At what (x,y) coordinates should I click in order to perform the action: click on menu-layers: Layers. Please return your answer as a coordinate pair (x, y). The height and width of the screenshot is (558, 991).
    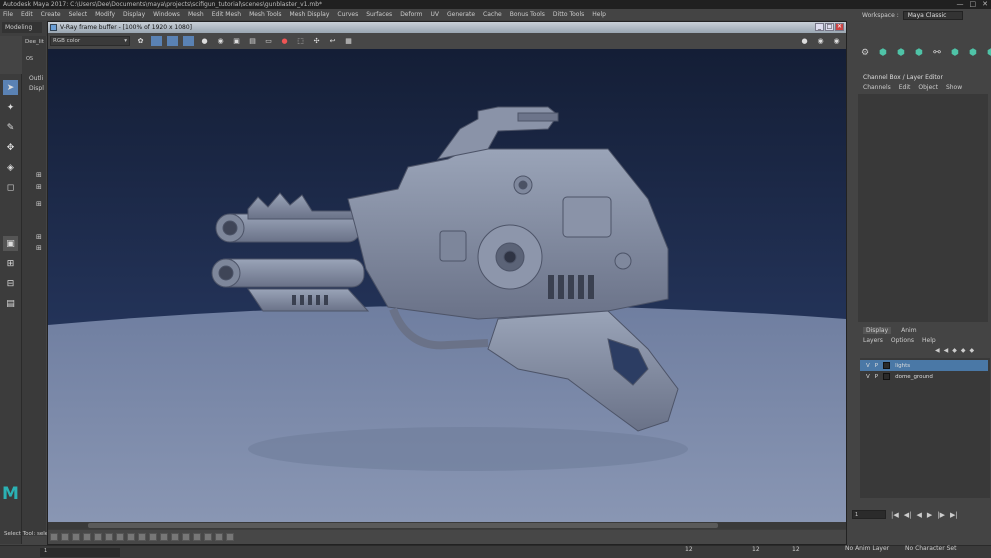
    Looking at the image, I should click on (873, 340).